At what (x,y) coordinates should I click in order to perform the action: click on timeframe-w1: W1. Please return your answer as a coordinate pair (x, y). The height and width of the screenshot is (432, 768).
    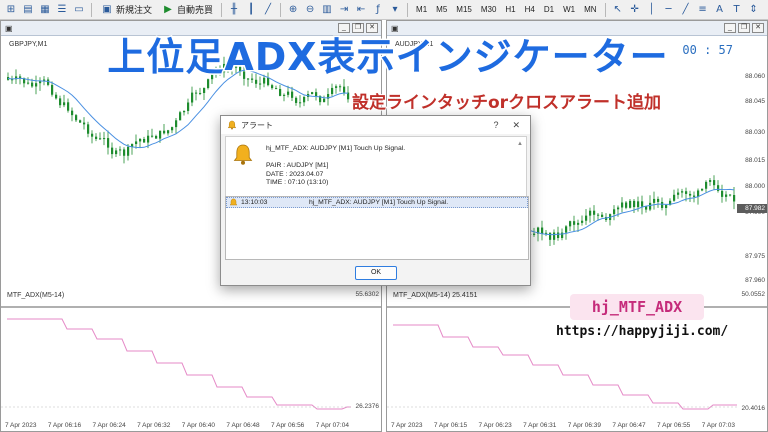
    Looking at the image, I should click on (569, 10).